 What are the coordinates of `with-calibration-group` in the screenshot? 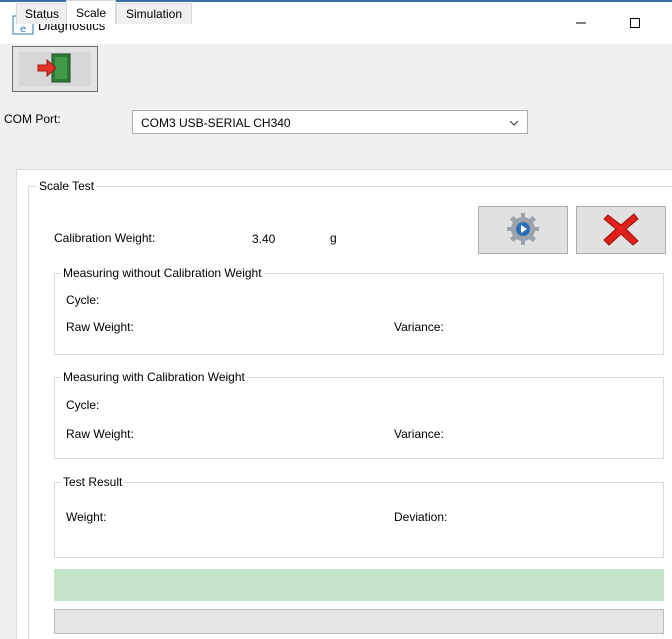 It's located at (359, 418).